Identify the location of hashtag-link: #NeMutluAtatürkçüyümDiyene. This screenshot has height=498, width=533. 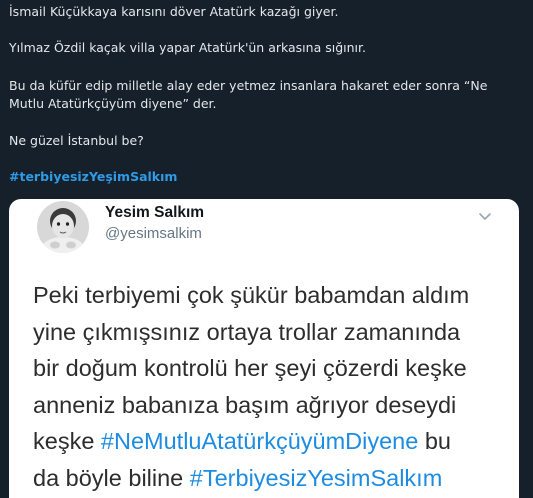
(259, 441).